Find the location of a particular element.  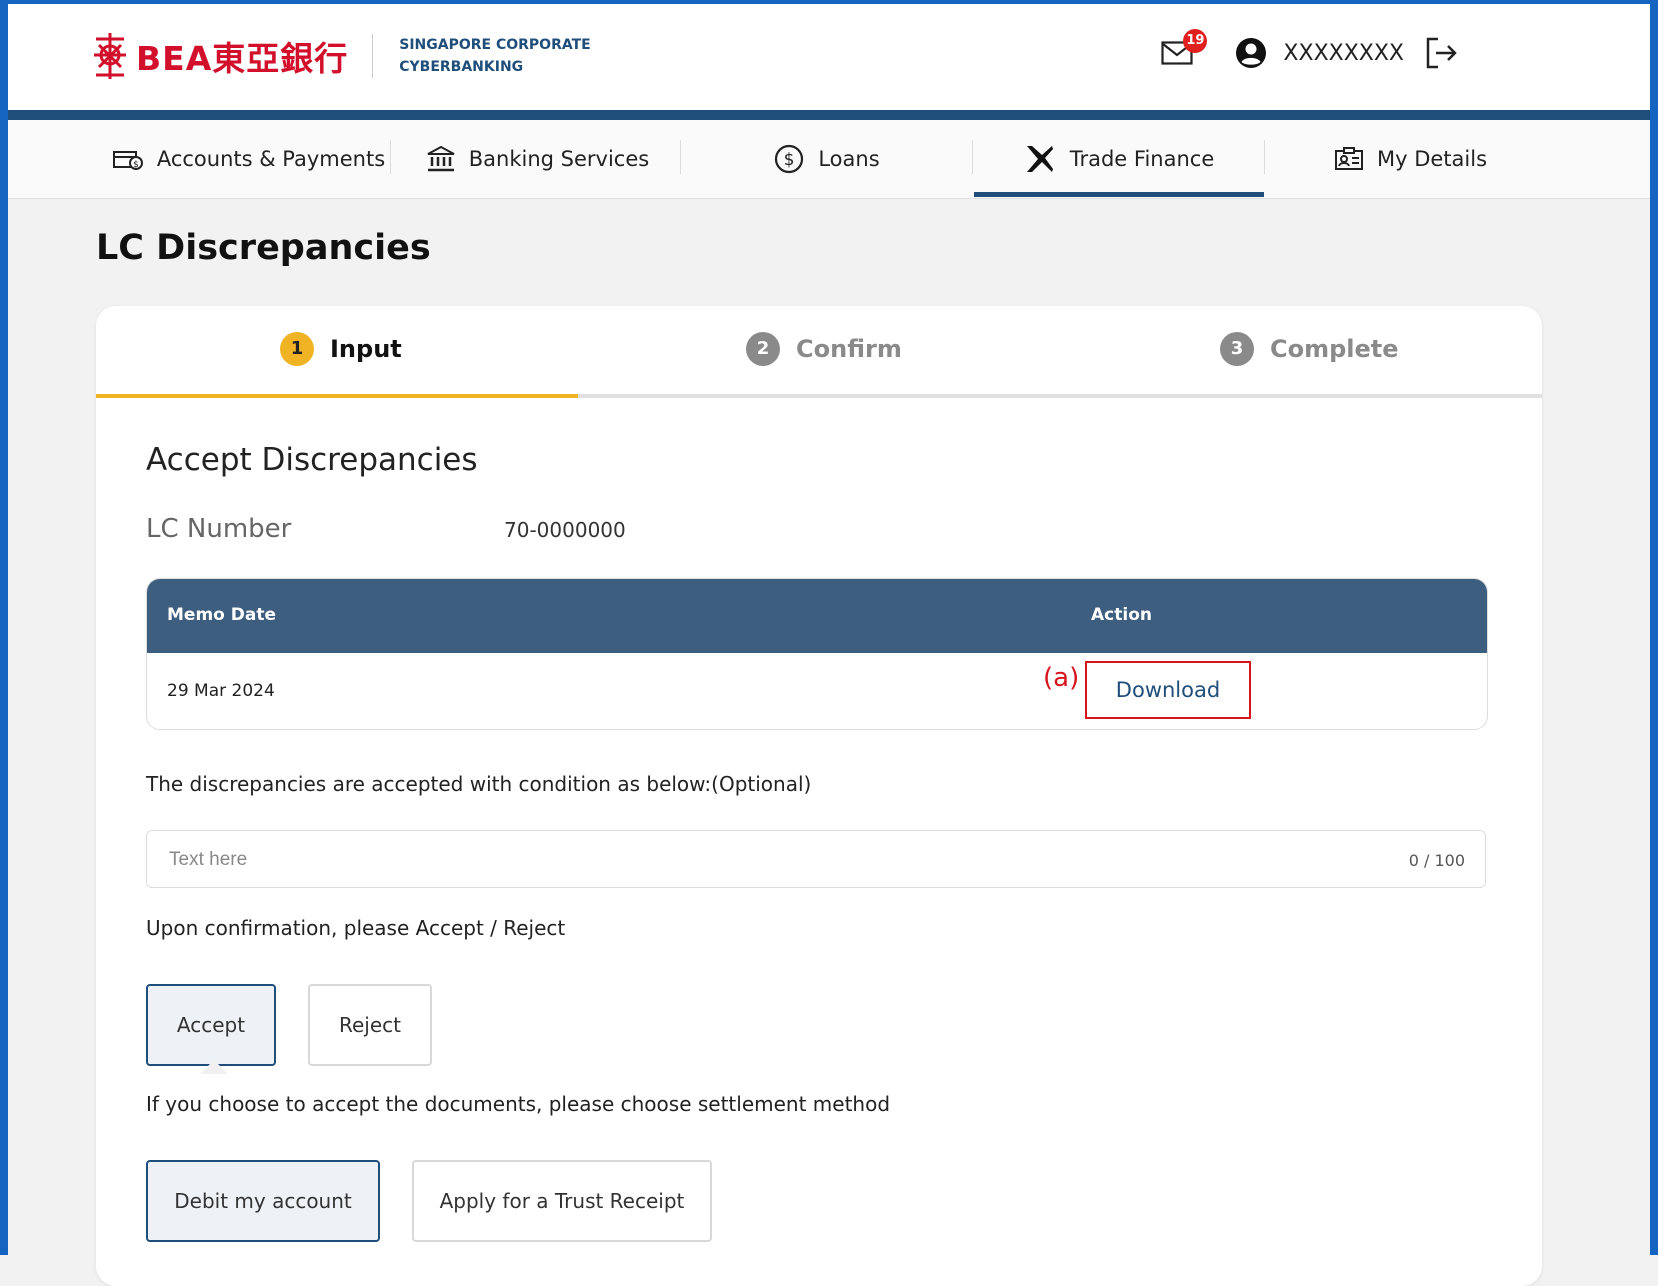

char-counter: 0 / 100 is located at coordinates (1436, 860).